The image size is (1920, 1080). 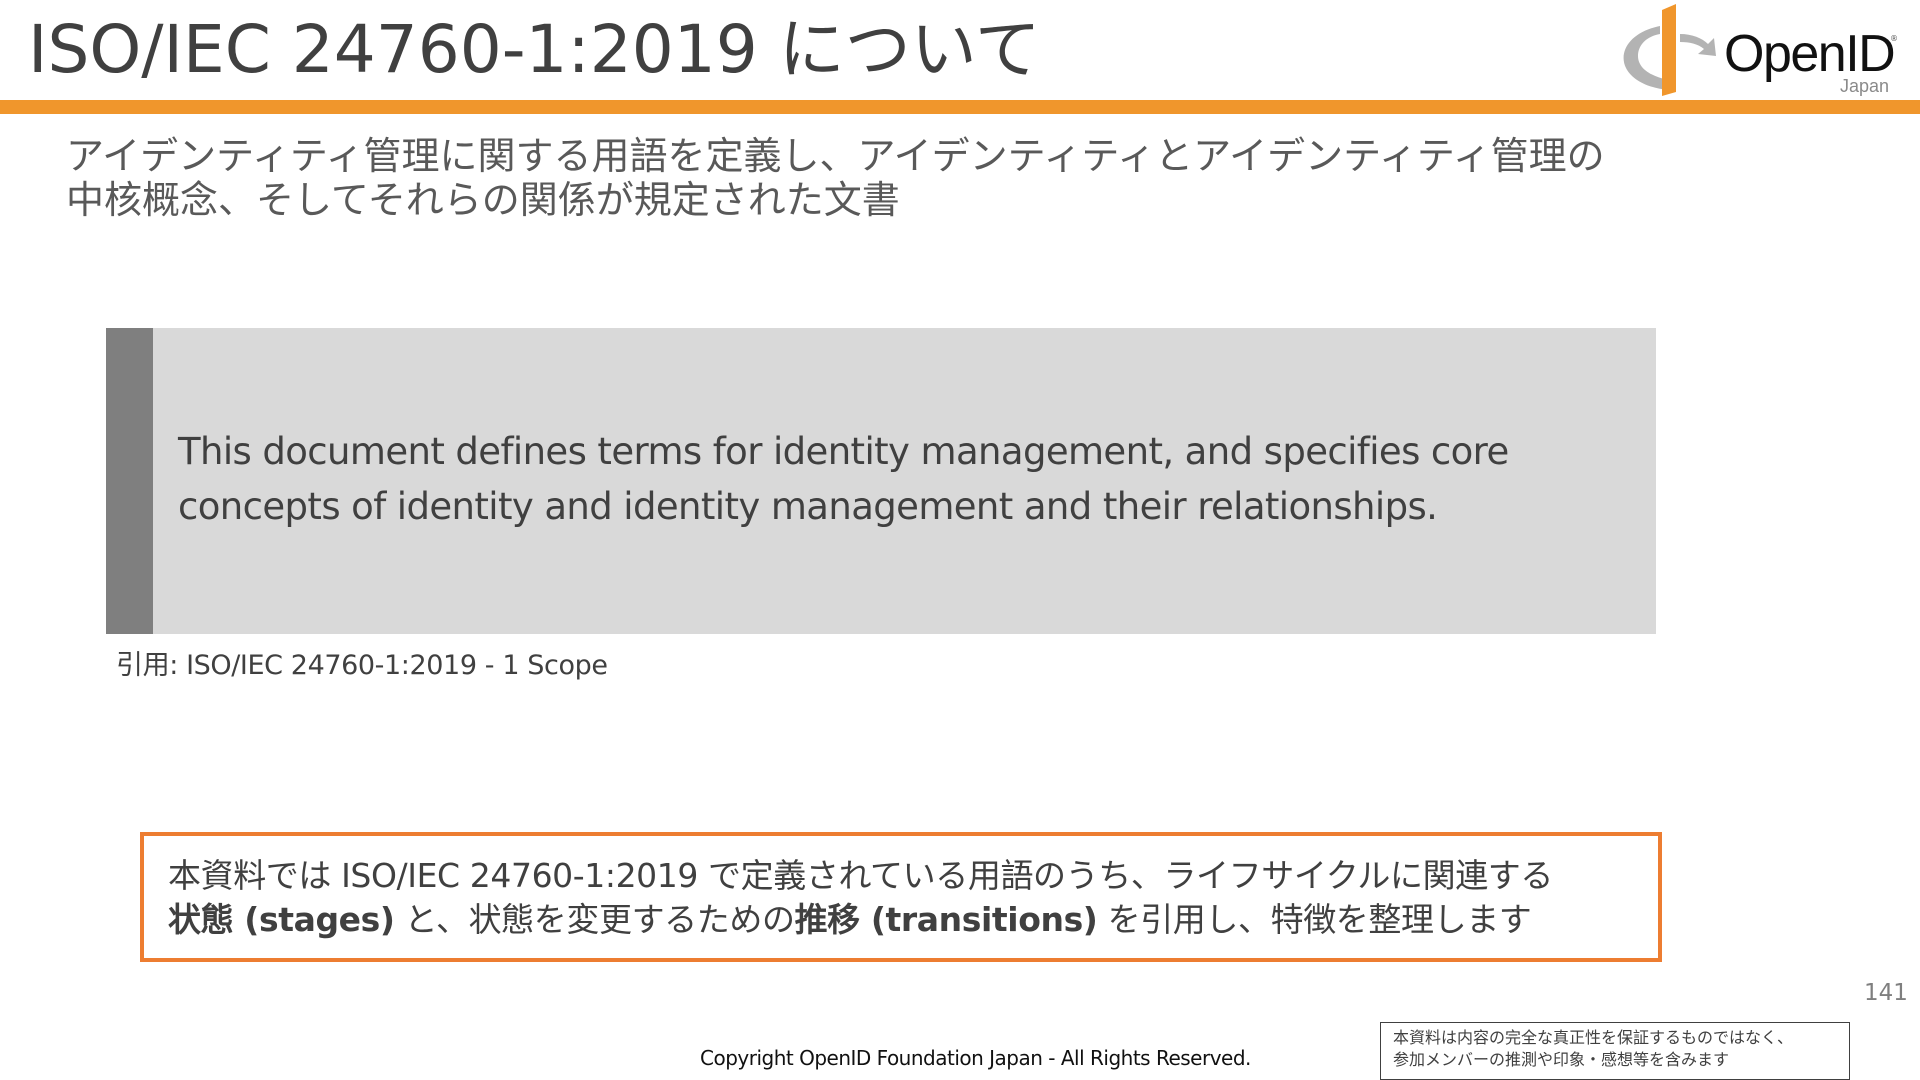 I want to click on disclaimer-line-2: 参加メンバーの推測や印象・感想等を含みます, so click(x=1561, y=1059).